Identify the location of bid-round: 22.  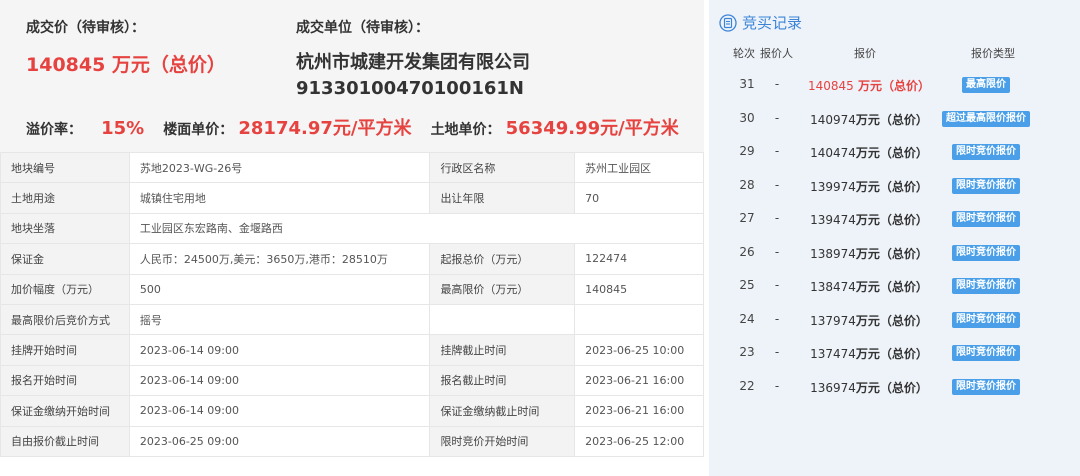
(747, 385).